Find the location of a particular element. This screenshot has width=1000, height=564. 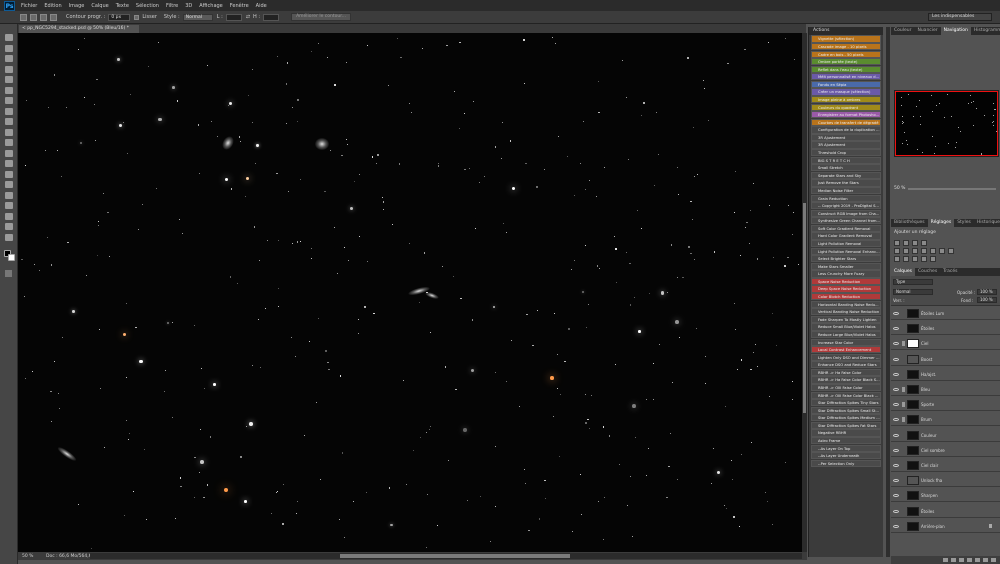

layer-name: Couleur is located at coordinates (929, 435).